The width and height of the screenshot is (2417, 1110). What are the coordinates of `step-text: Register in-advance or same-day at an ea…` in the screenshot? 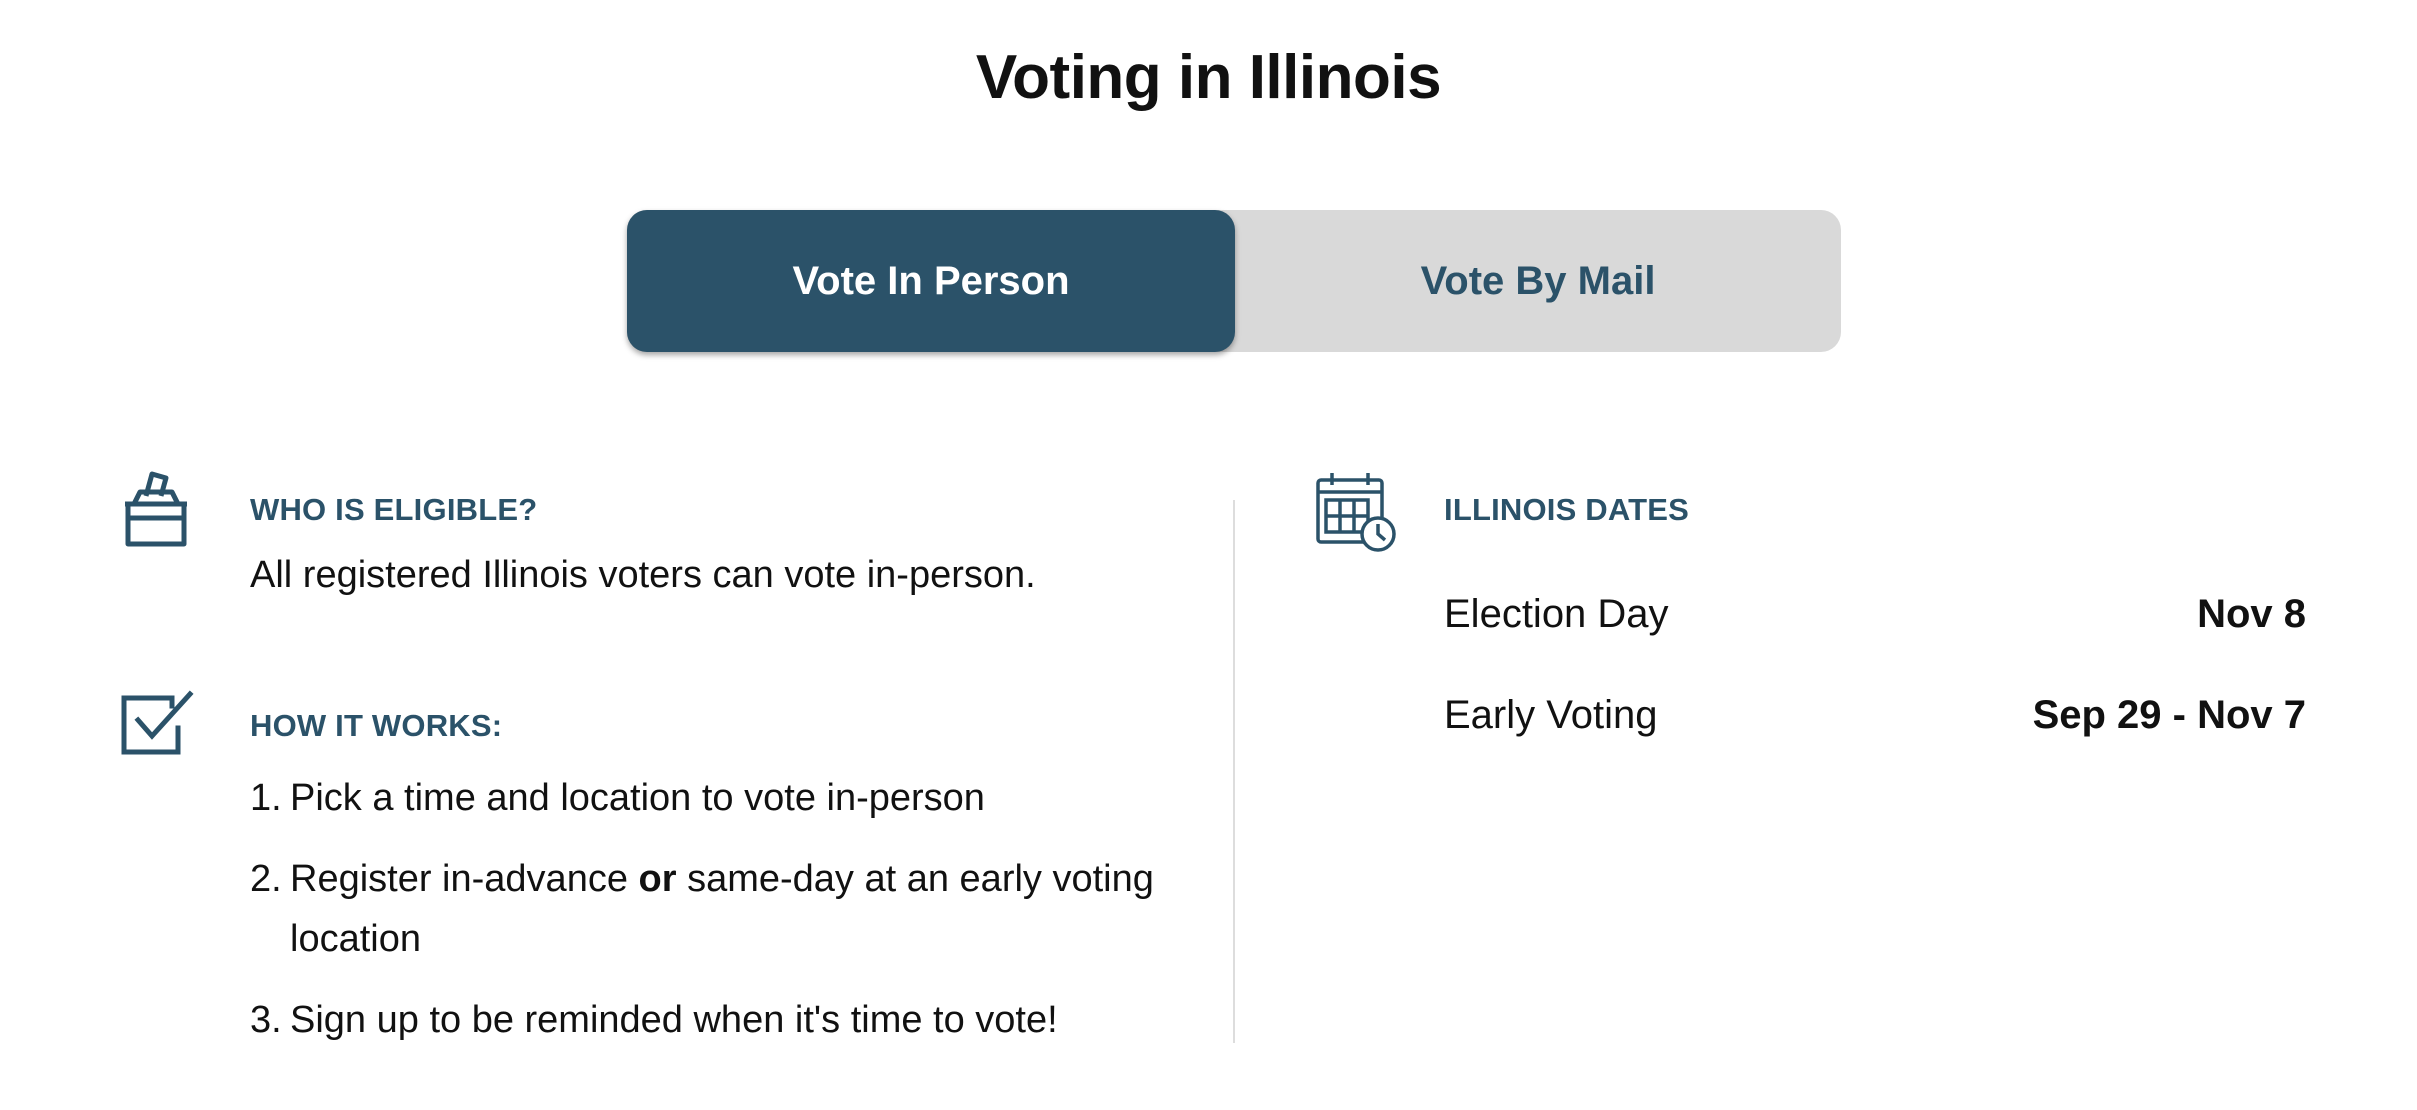 It's located at (722, 909).